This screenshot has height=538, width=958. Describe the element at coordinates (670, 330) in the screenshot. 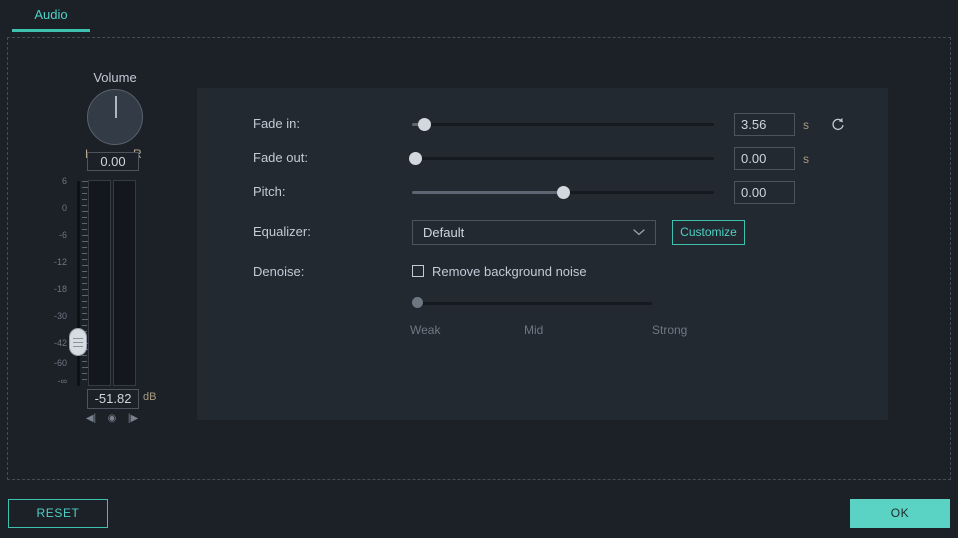

I see `denoise-scale-strong: Strong` at that location.